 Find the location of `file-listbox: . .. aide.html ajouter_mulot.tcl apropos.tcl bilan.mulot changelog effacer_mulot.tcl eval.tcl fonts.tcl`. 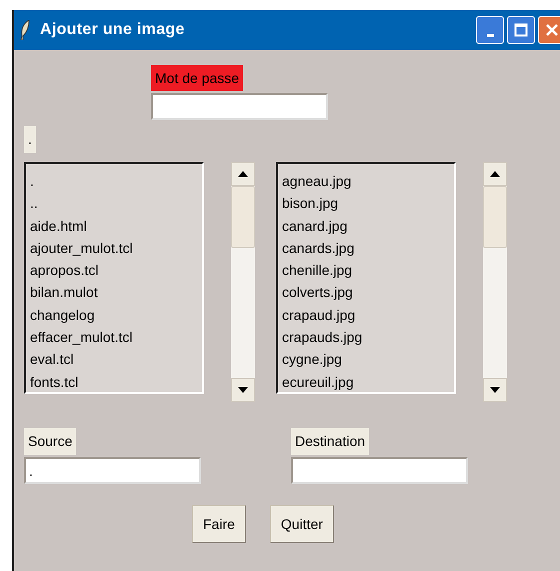

file-listbox: . .. aide.html ajouter_mulot.tcl apropos.tcl bilan.mulot changelog effacer_mulot.tcl eval.tcl fonts.tcl is located at coordinates (114, 278).